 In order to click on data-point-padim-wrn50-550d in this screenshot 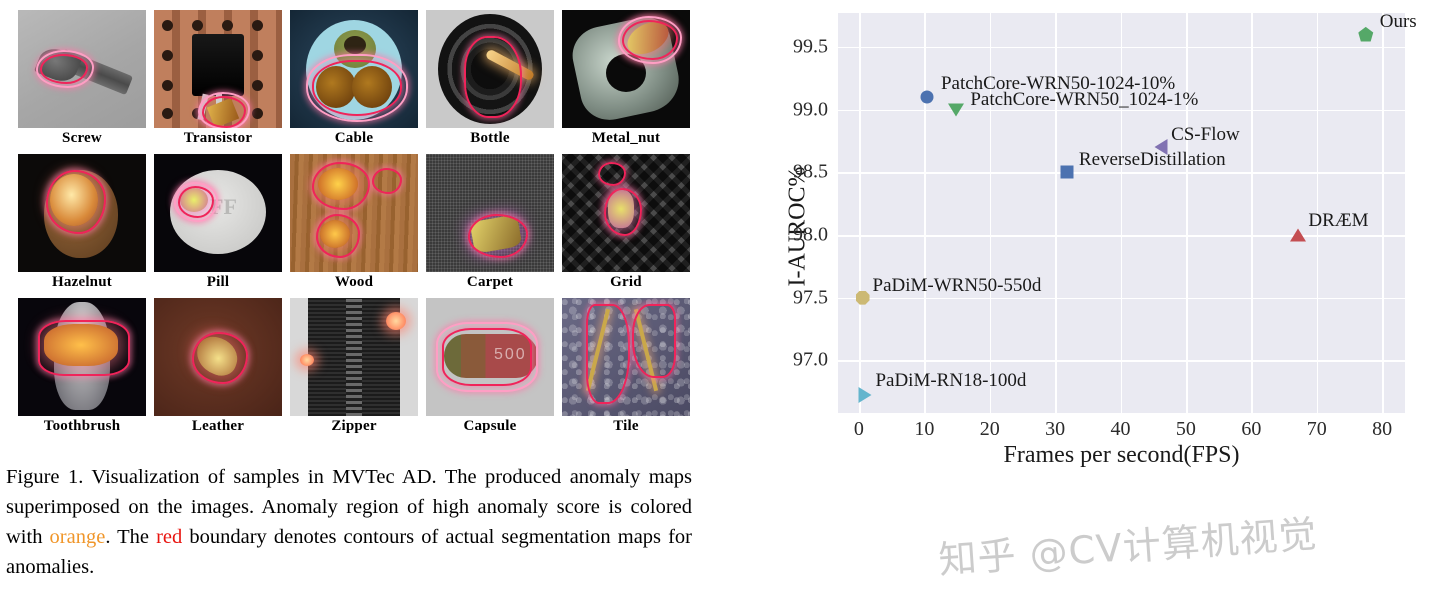, I will do `click(862, 297)`.